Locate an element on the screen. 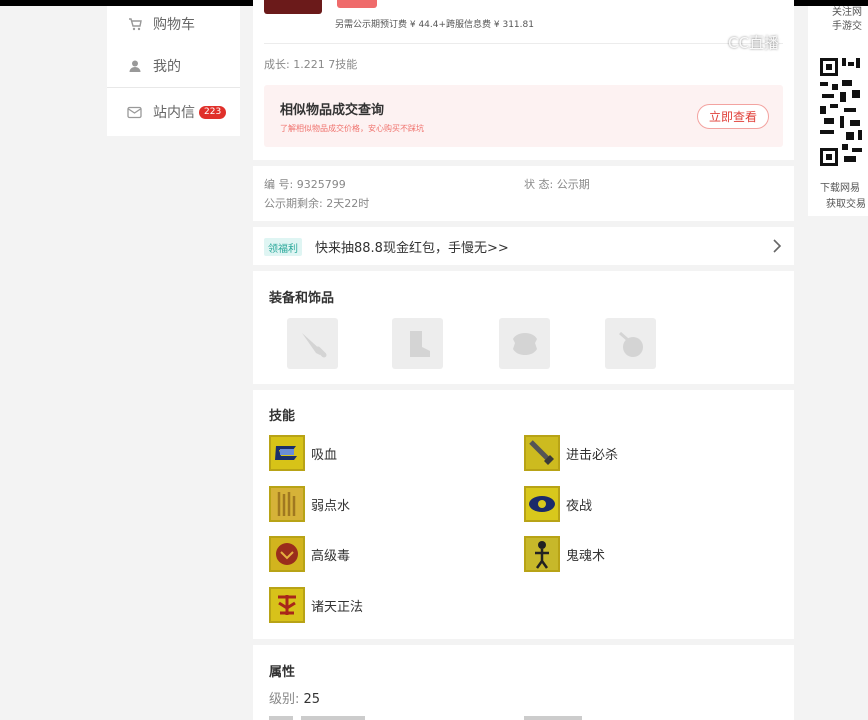 This screenshot has height=720, width=868. download-app-panel: 关注网 手游交 下载网易 获取交易 is located at coordinates (838, 111).